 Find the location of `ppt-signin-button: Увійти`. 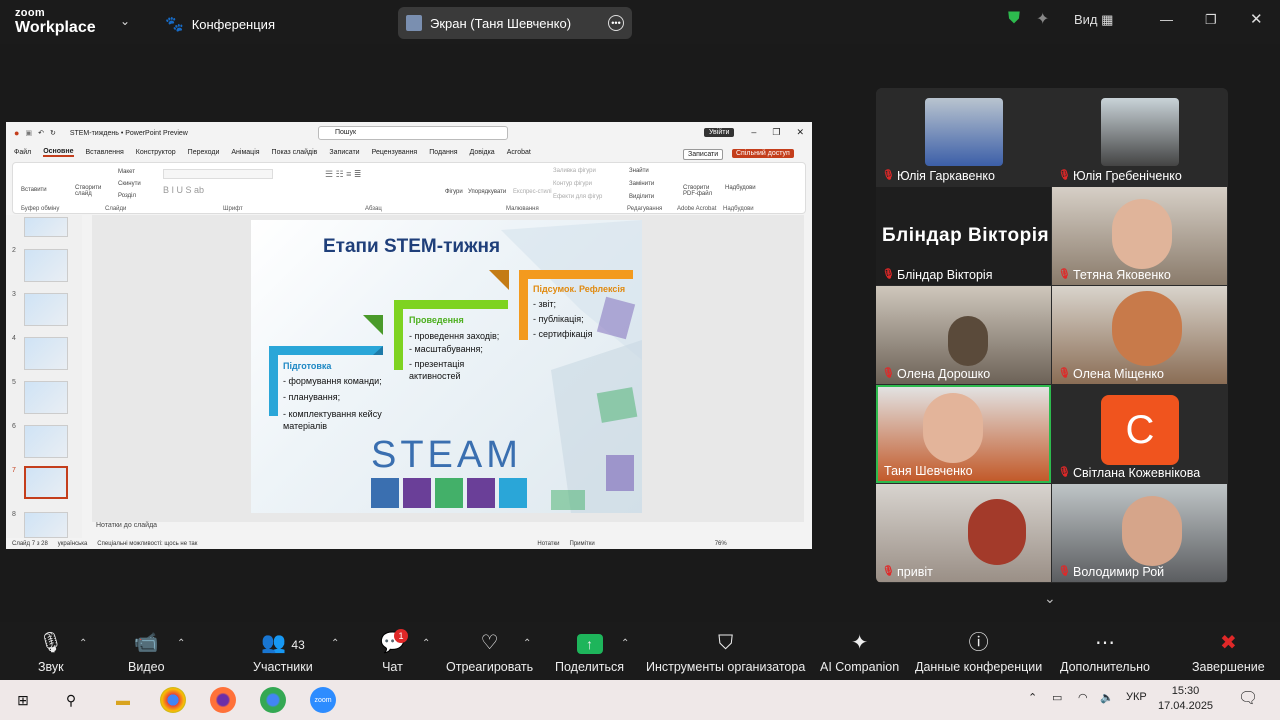

ppt-signin-button: Увійти is located at coordinates (719, 132).